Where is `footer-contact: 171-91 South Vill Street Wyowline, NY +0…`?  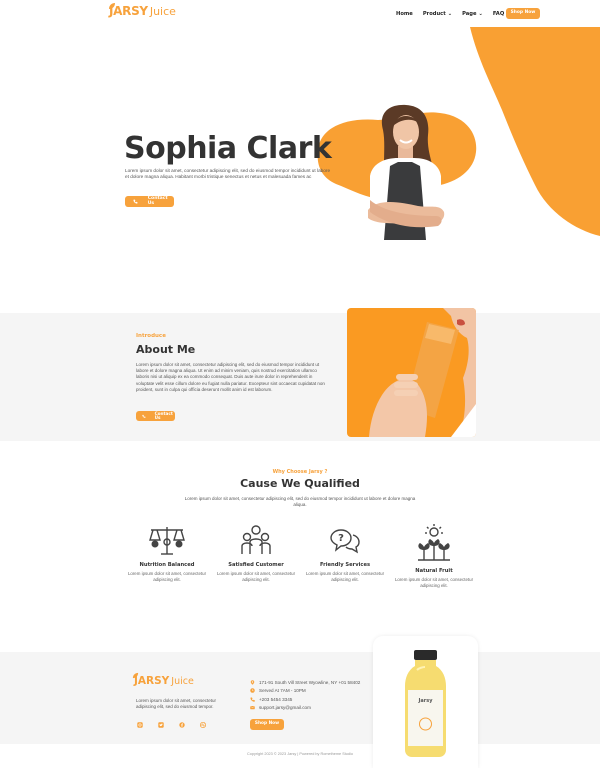 footer-contact: 171-91 South Vill Street Wyowline, NY +0… is located at coordinates (305, 695).